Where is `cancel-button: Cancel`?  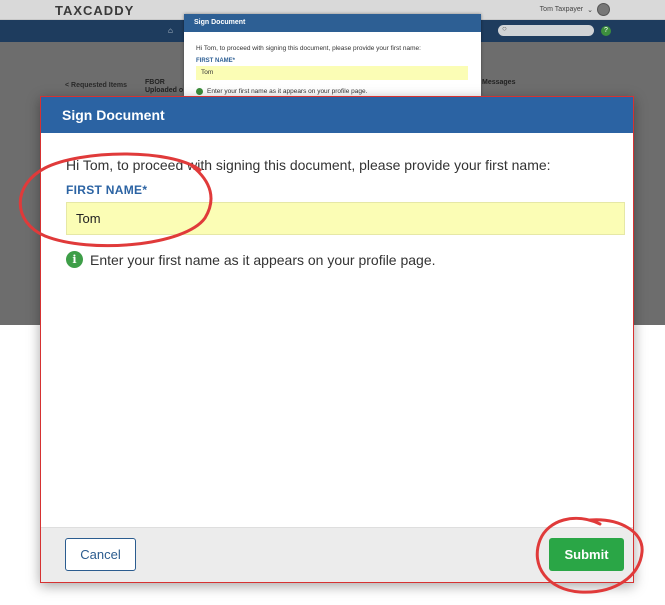 cancel-button: Cancel is located at coordinates (100, 554).